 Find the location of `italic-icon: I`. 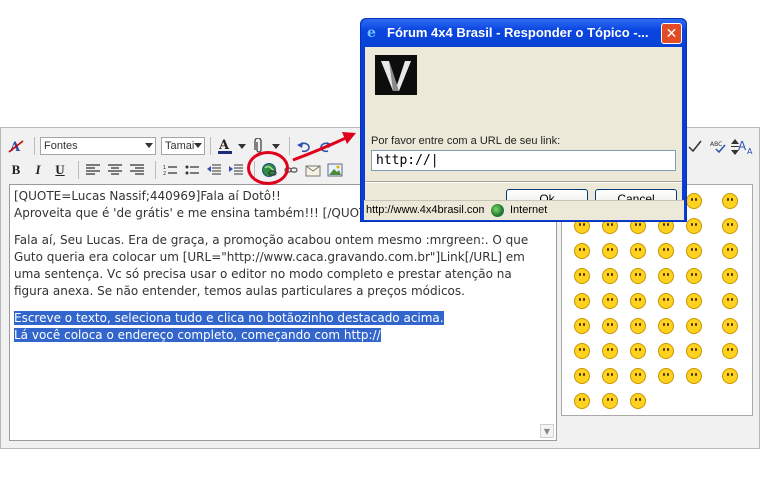

italic-icon: I is located at coordinates (38, 170).